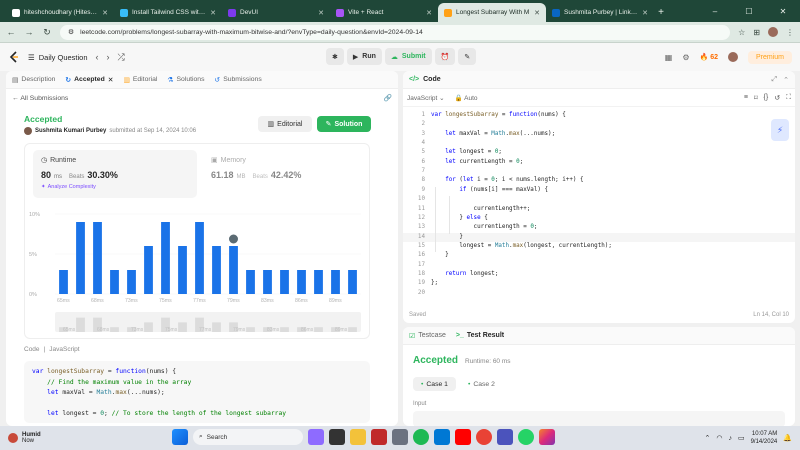  Describe the element at coordinates (467, 56) in the screenshot. I see `notes-button: ✎` at that location.